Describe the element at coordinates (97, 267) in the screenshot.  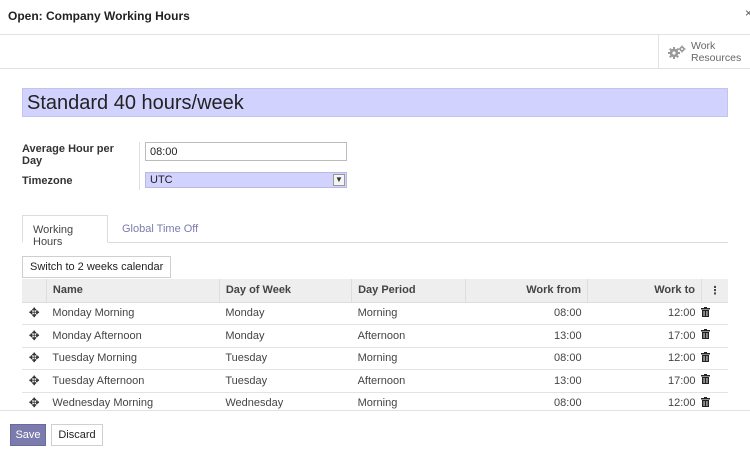
I see `switch-two-weeks-button: Switch to 2 weeks calendar` at that location.